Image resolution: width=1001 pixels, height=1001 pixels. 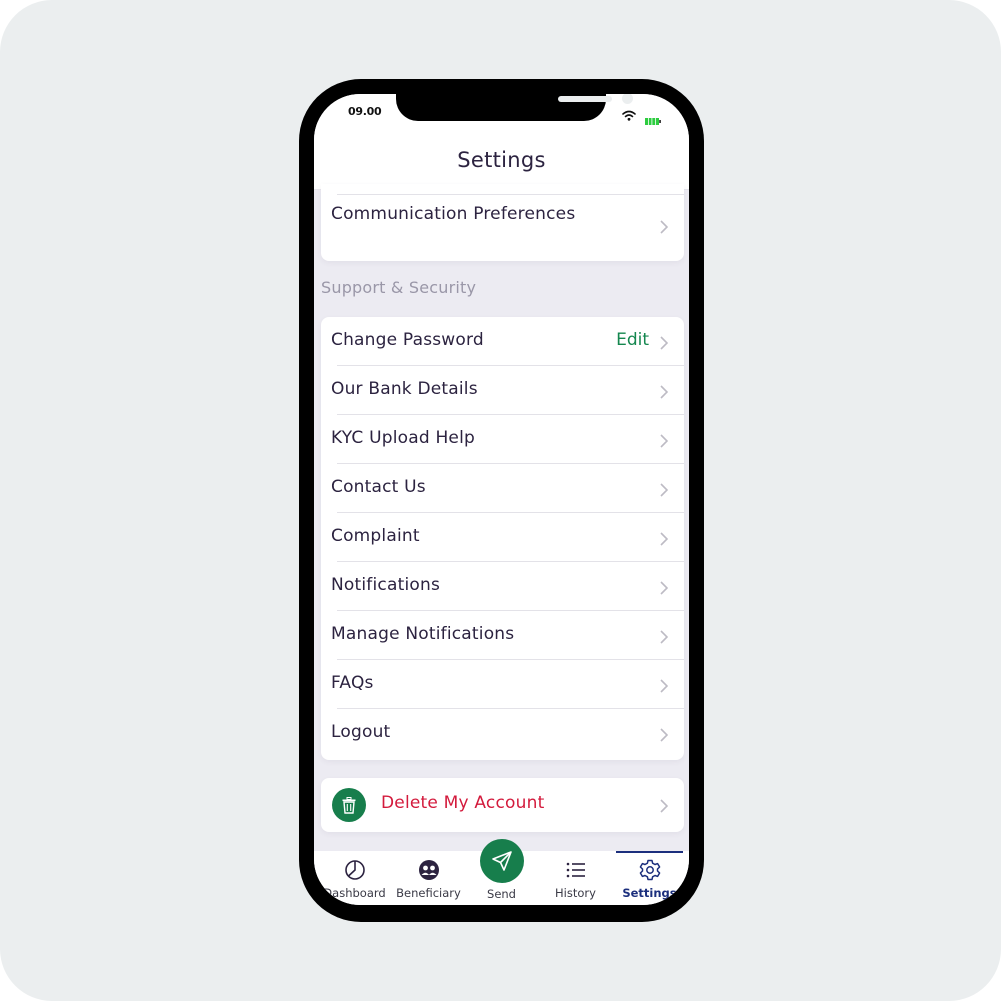 I want to click on item-label: FAQs, so click(x=352, y=683).